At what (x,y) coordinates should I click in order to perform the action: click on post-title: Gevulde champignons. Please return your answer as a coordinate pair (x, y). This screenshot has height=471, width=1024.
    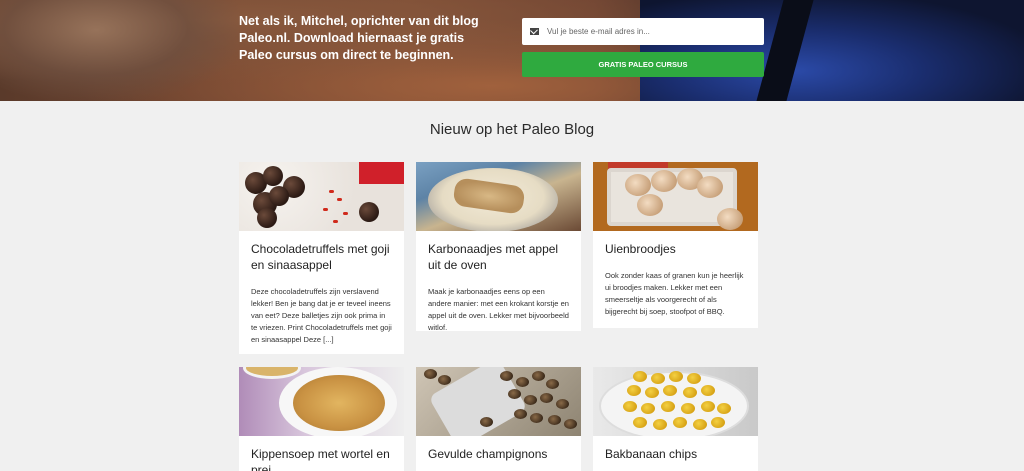
    Looking at the image, I should click on (498, 449).